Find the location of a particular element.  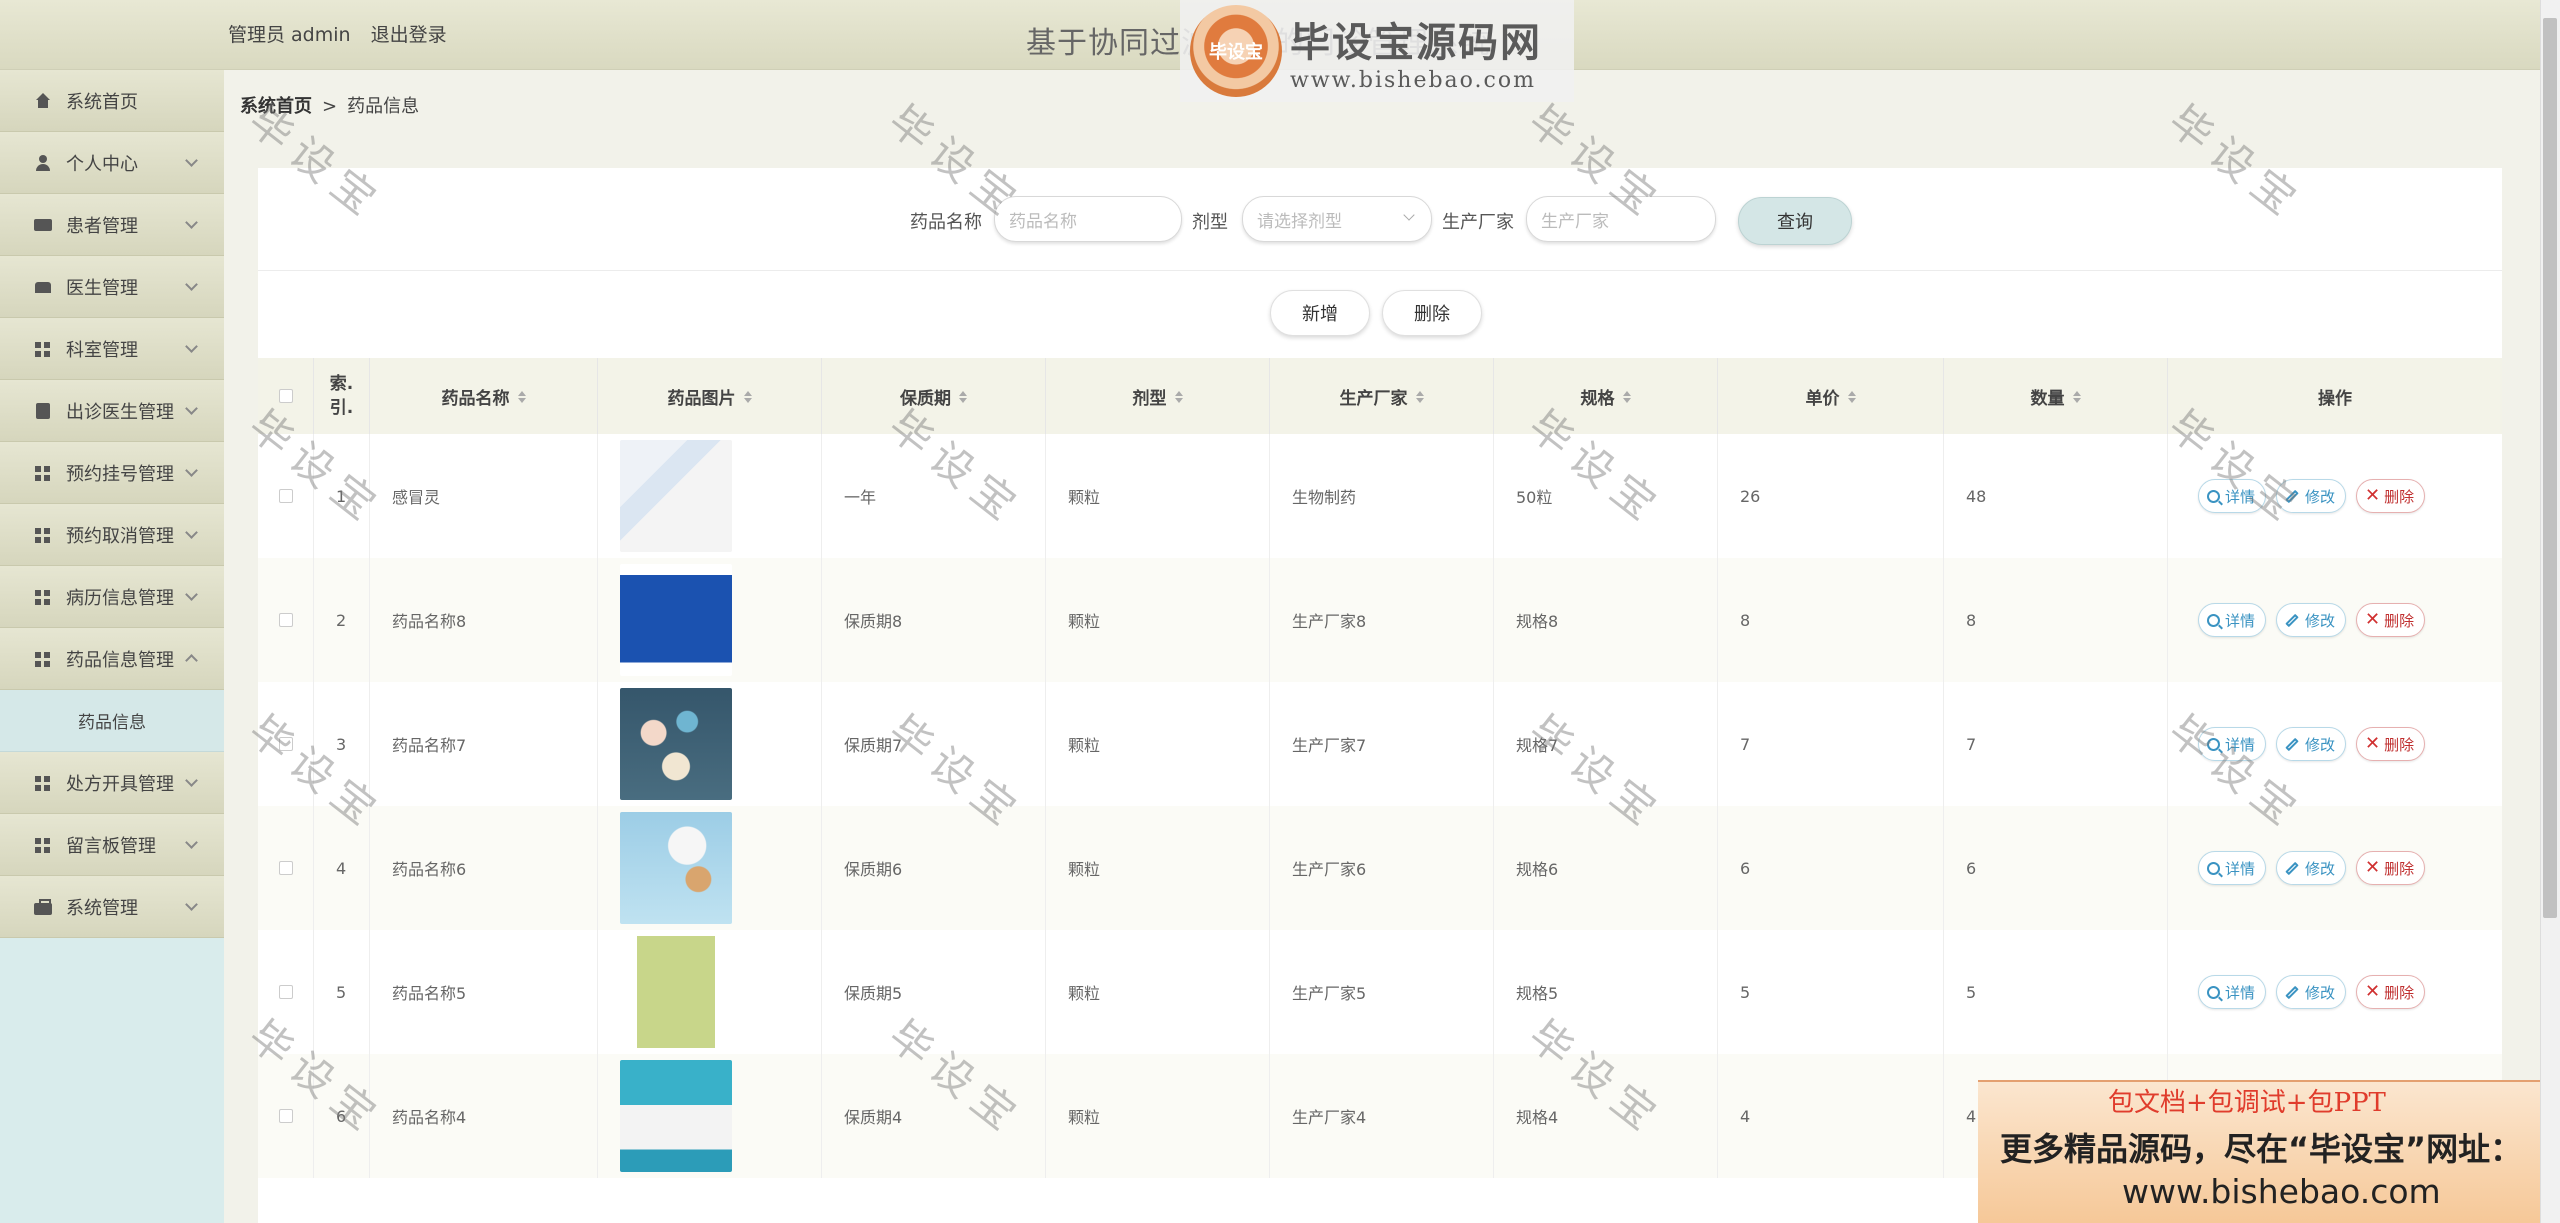

cell-spec: 50粒 is located at coordinates (1606, 496).